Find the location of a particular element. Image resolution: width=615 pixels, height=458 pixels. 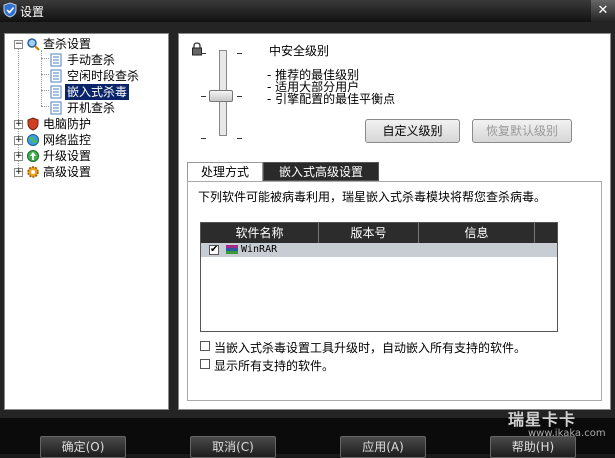

security-level-slider-thumb is located at coordinates (221, 96).